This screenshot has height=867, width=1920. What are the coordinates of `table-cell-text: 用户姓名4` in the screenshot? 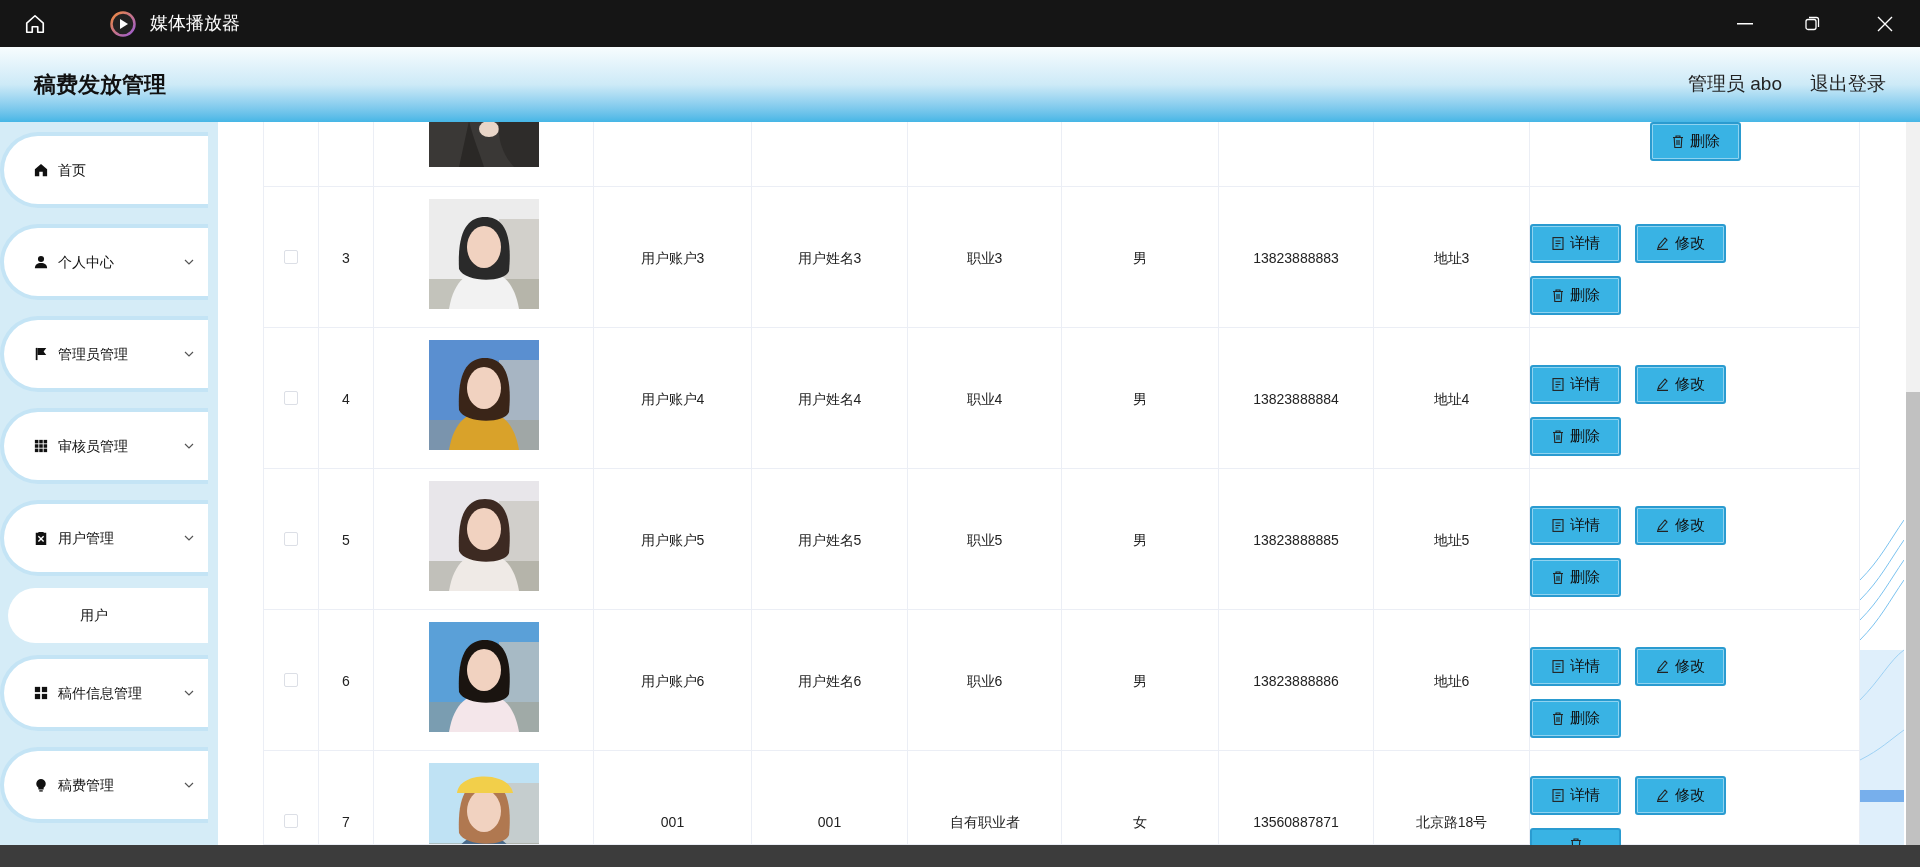 It's located at (829, 399).